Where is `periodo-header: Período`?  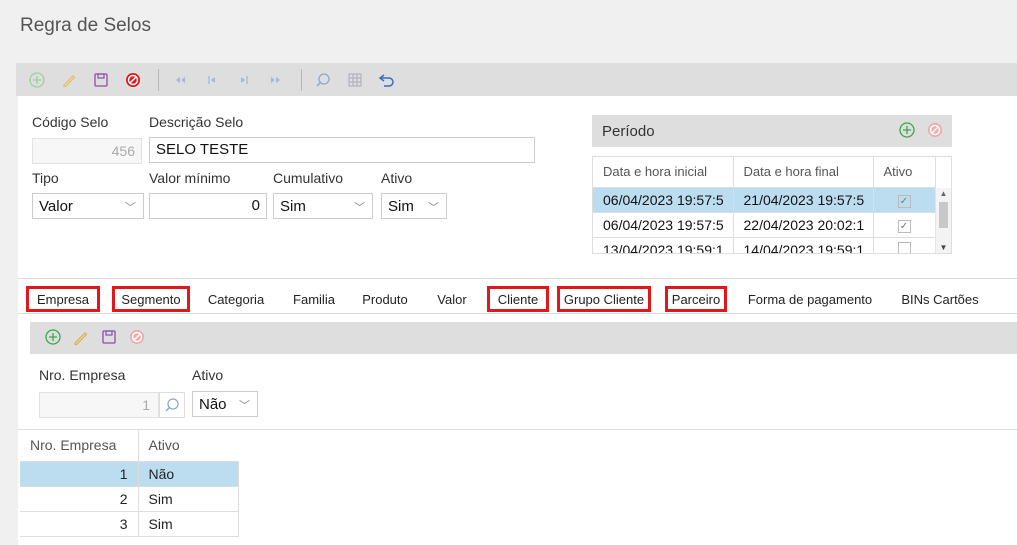
periodo-header: Período is located at coordinates (772, 131).